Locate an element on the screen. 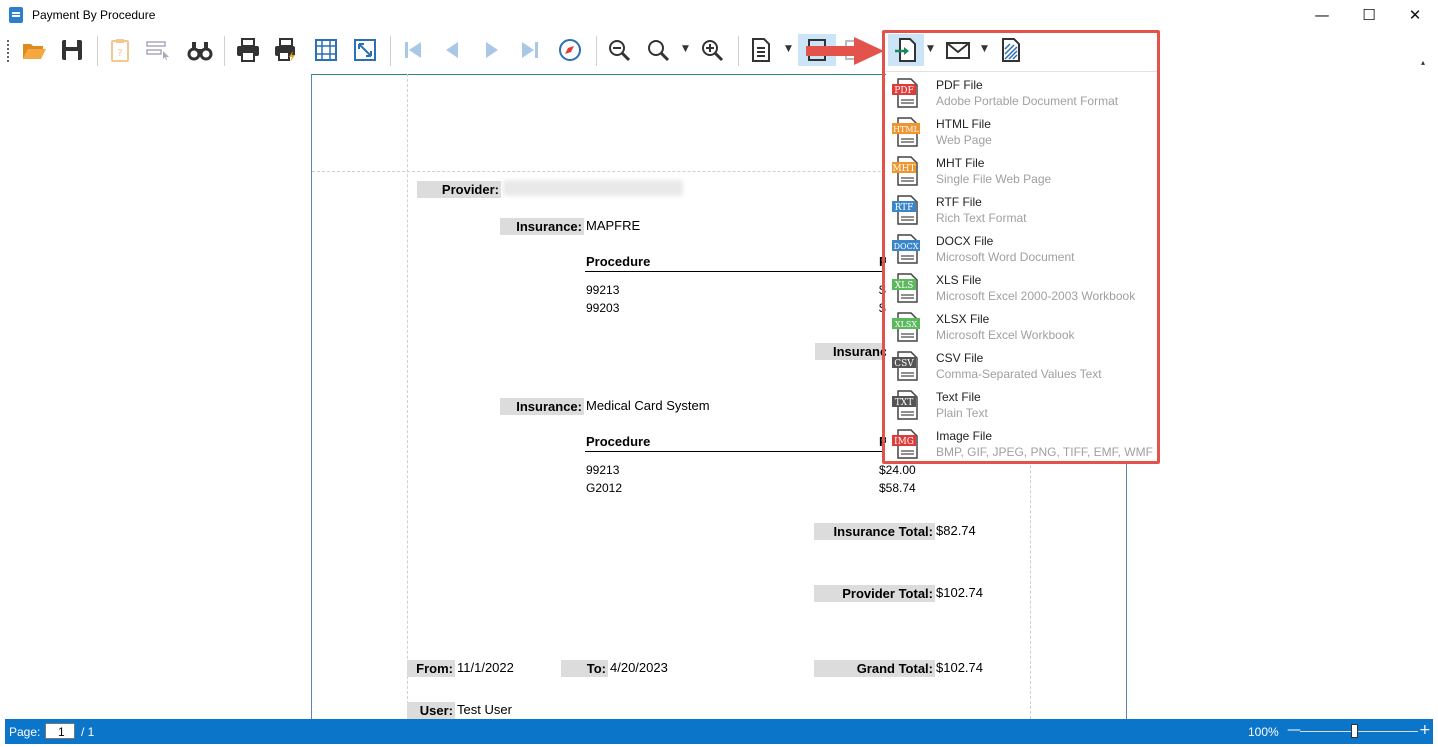 This screenshot has width=1438, height=747. parameters-icon: ? is located at coordinates (120, 50).